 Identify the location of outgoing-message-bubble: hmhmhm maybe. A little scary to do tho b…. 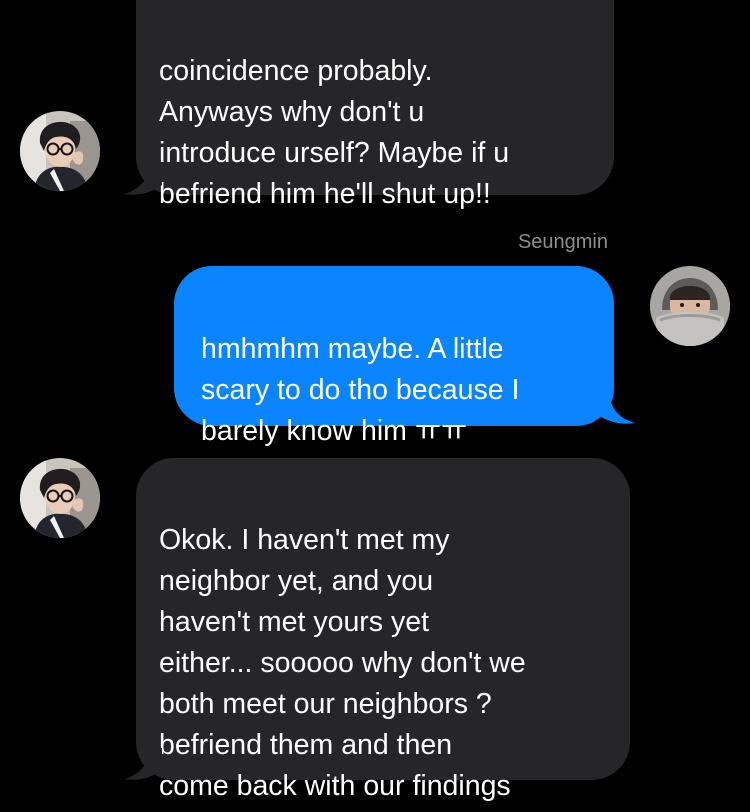
(394, 356).